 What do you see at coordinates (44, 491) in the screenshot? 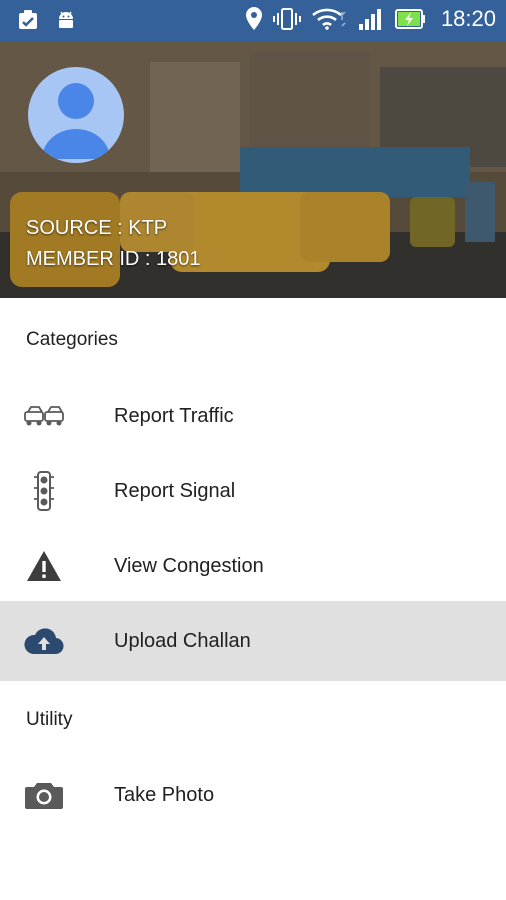
I see `traffic-light-icon` at bounding box center [44, 491].